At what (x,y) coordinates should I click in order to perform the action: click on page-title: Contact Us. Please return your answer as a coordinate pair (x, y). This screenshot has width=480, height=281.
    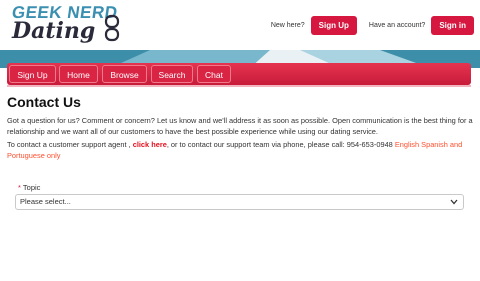
    Looking at the image, I should click on (44, 102).